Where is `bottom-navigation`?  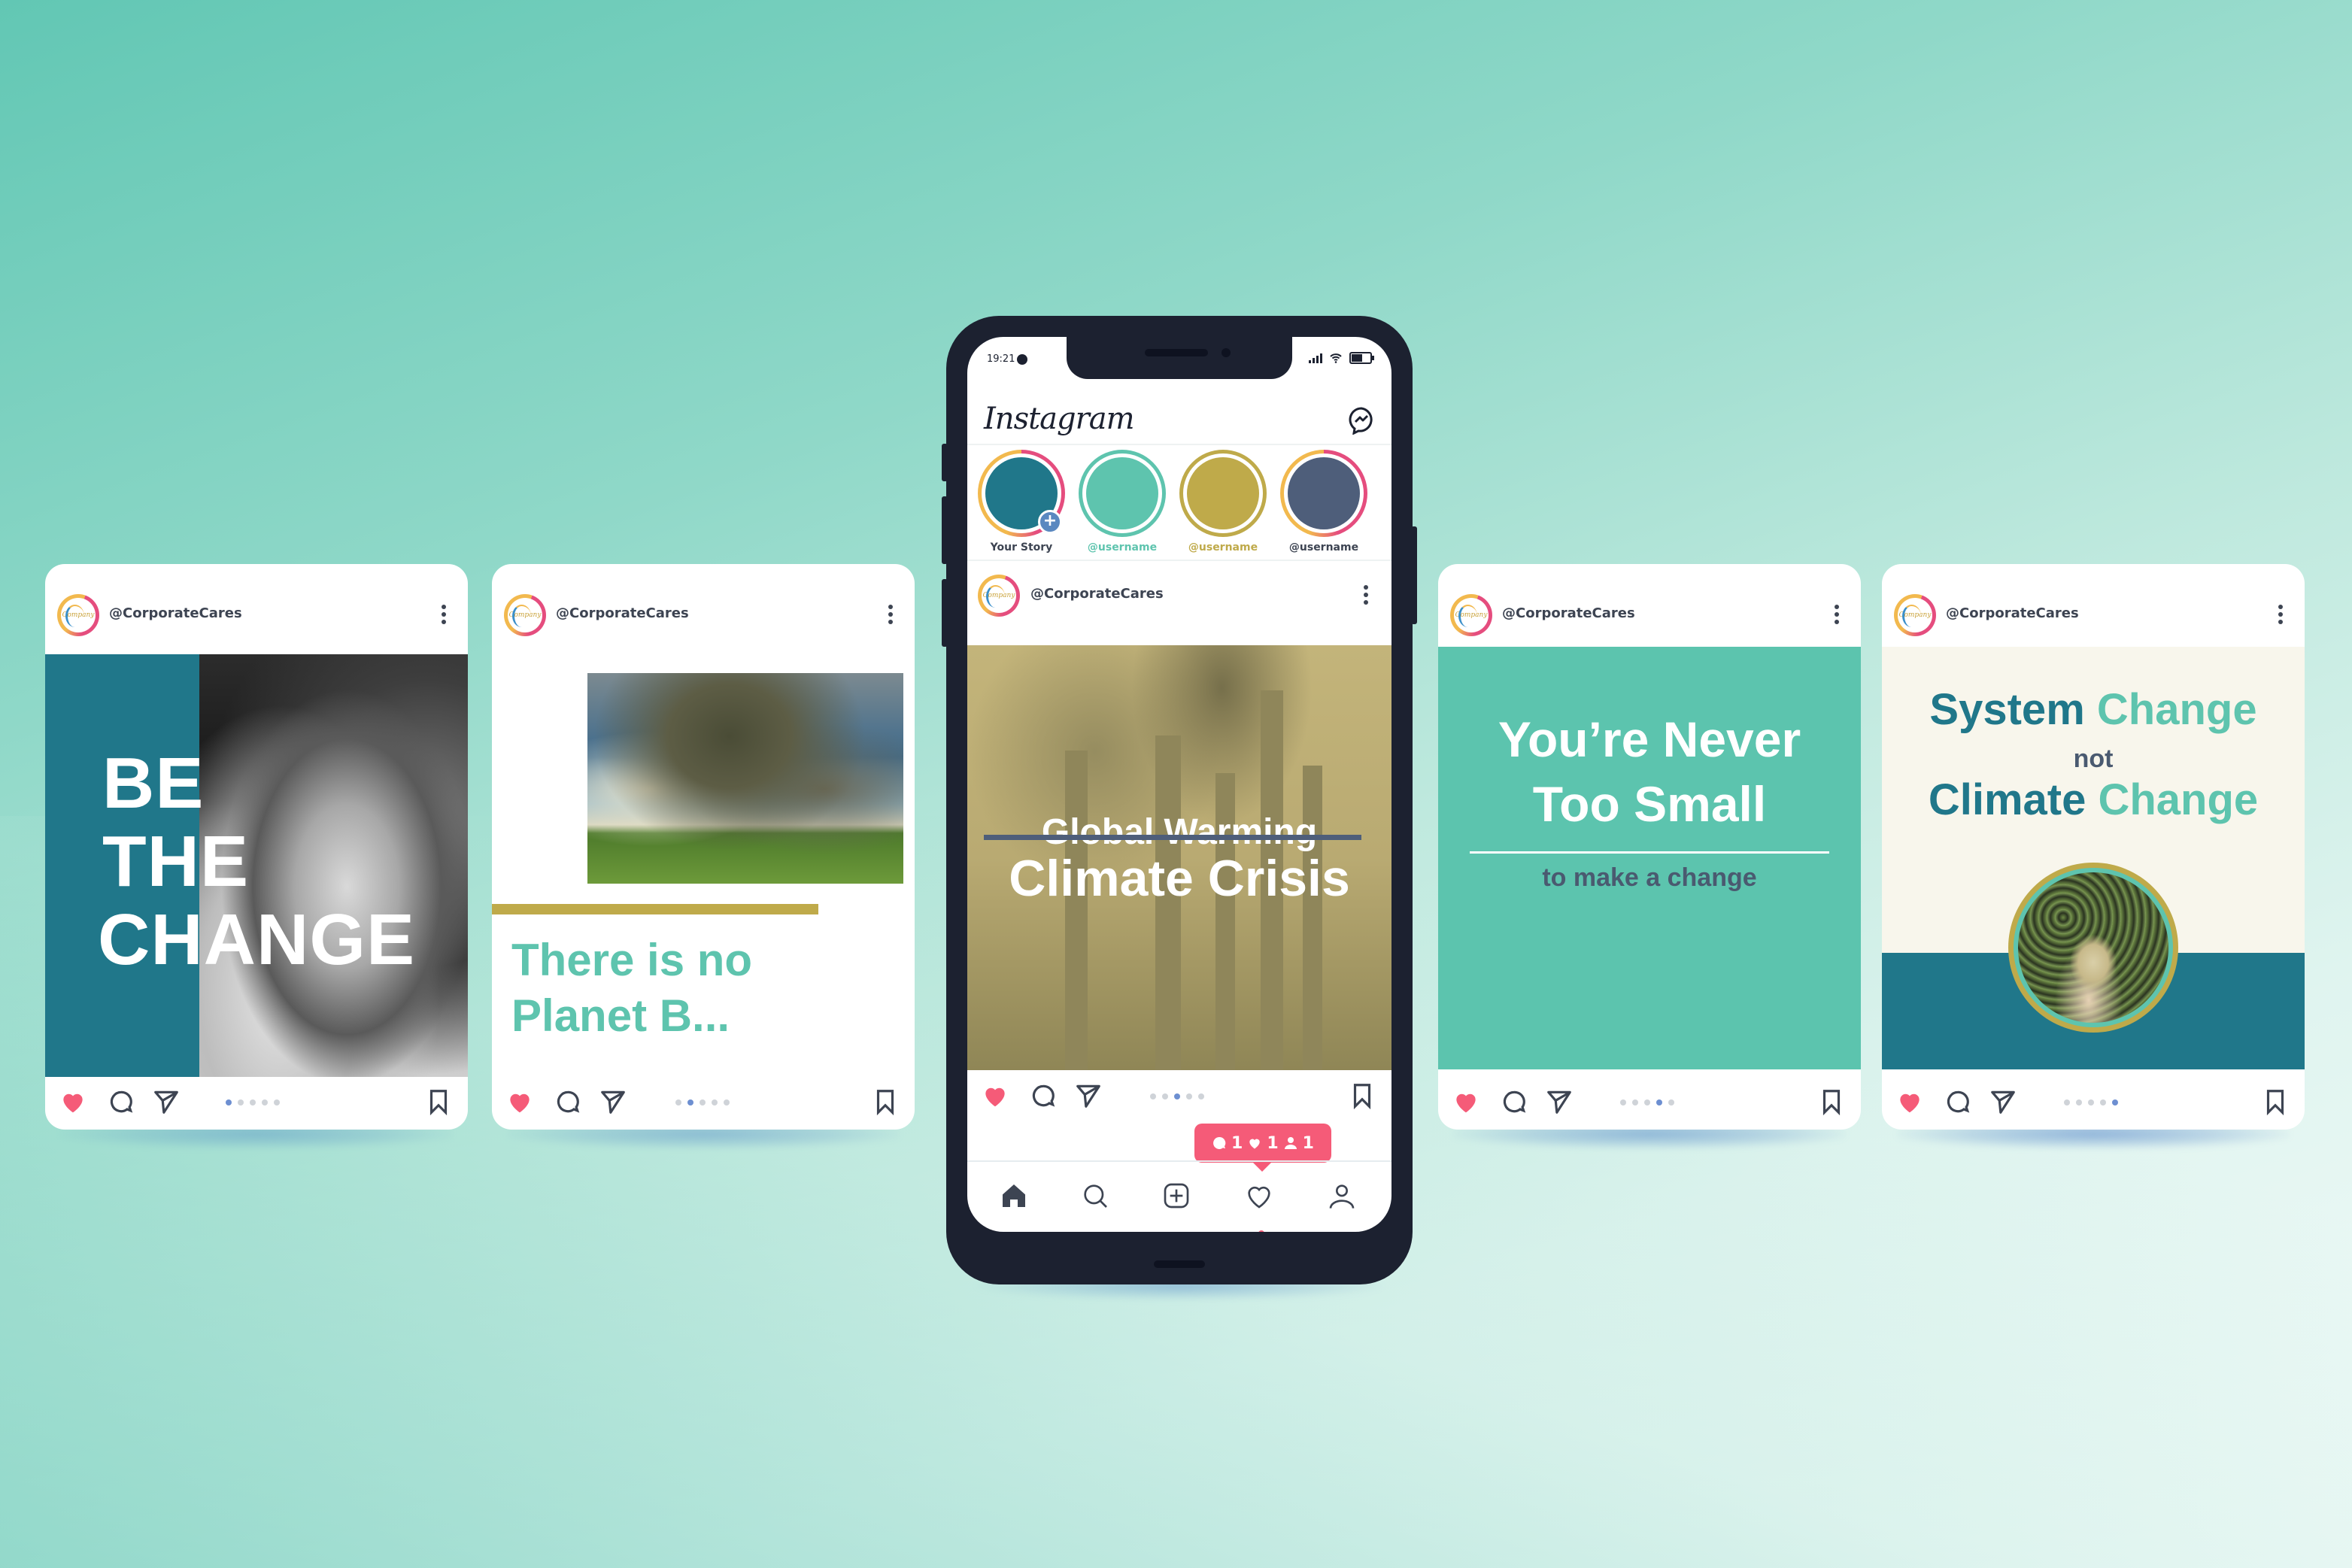
bottom-navigation is located at coordinates (1179, 1202).